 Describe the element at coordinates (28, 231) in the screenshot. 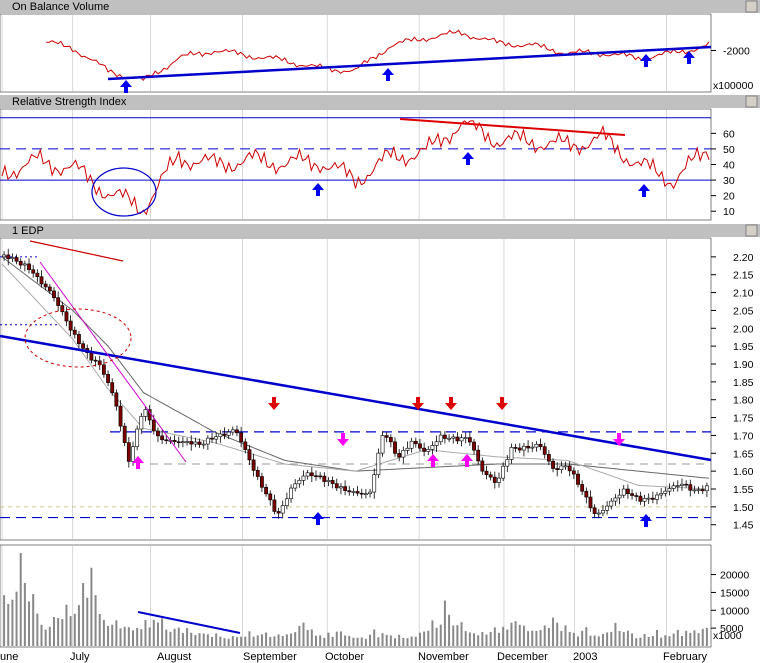

I see `price-panel-title: 1 EDP` at that location.